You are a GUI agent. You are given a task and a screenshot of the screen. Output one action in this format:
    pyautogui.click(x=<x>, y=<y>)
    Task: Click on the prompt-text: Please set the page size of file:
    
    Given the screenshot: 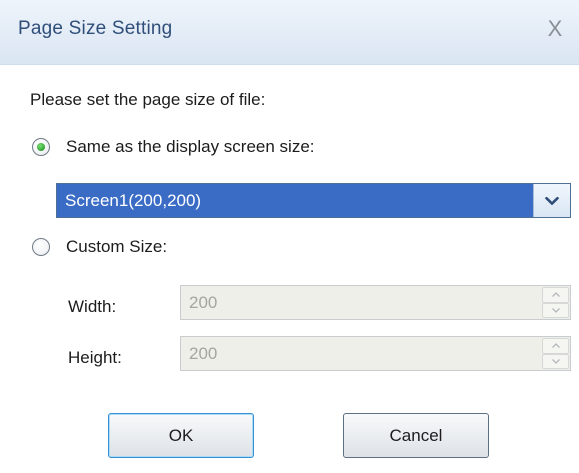 What is the action you would take?
    pyautogui.click(x=148, y=99)
    